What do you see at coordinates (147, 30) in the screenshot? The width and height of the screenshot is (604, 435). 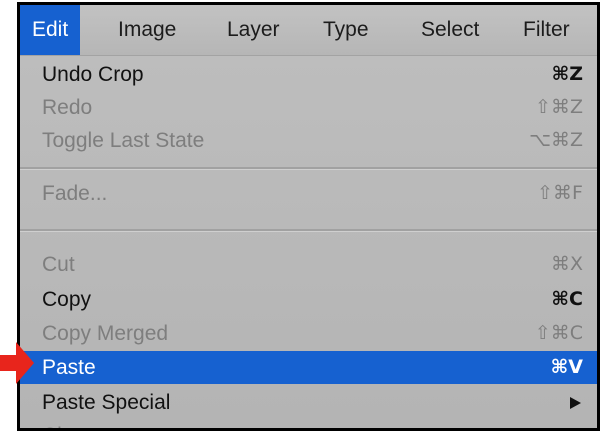 I see `menu-image: Image` at bounding box center [147, 30].